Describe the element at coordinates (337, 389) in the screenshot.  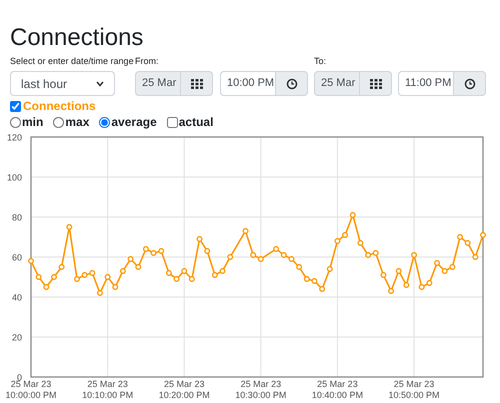
I see `x-tick-label: 25 Mar 23 10:40:00 PM` at that location.